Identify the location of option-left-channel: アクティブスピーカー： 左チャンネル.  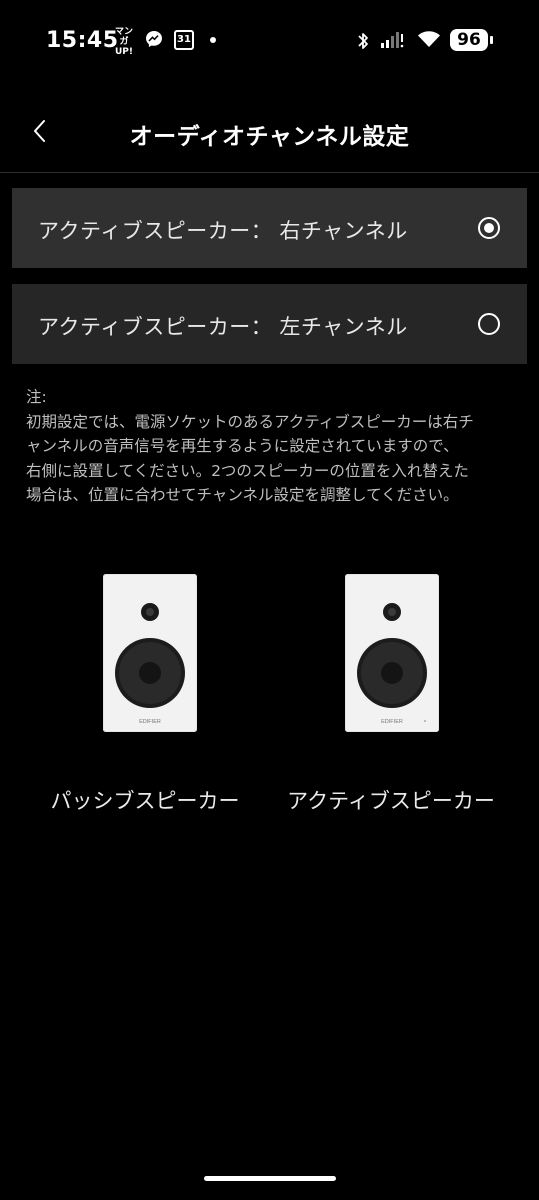
(269, 324).